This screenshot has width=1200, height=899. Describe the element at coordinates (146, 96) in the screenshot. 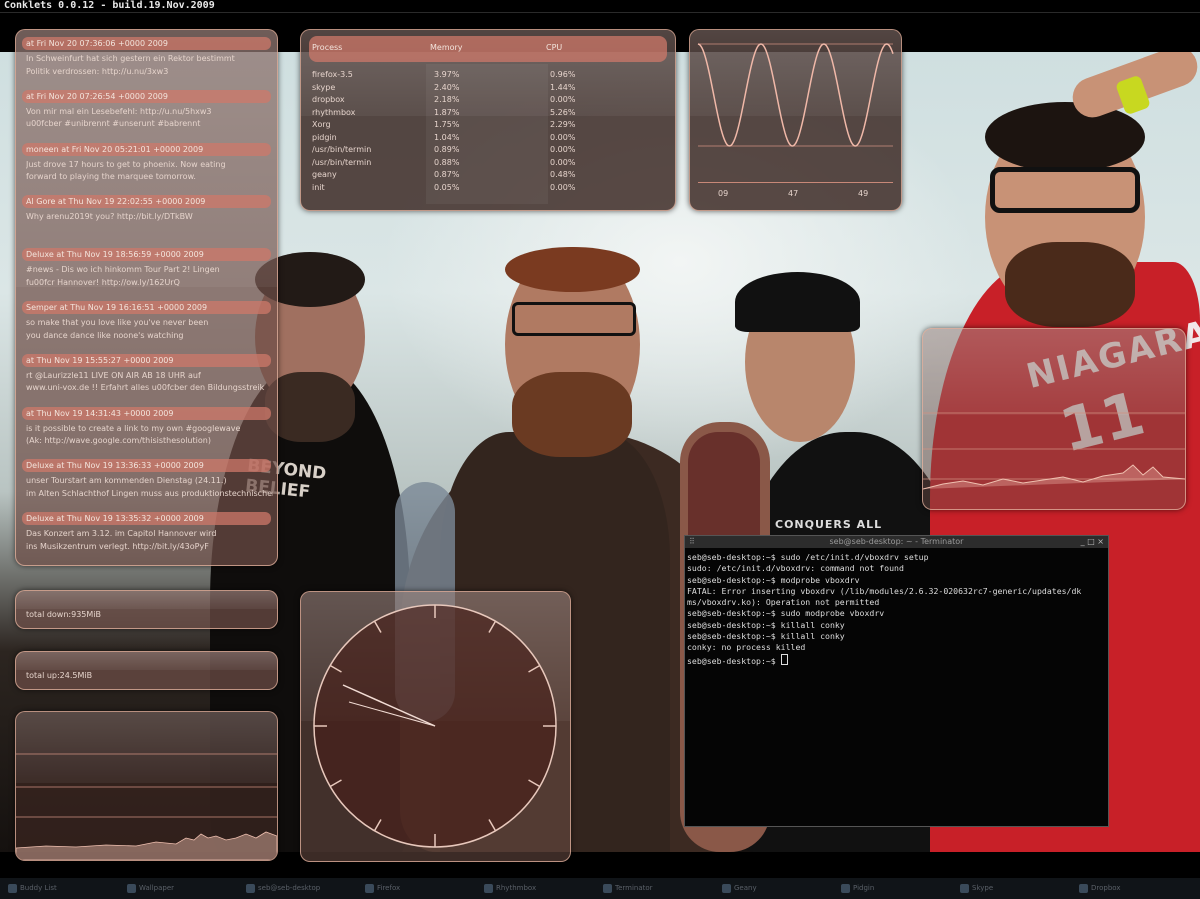

I see `tweet-header: at Fri Nov 20 07:26:54 +0000 2009` at that location.